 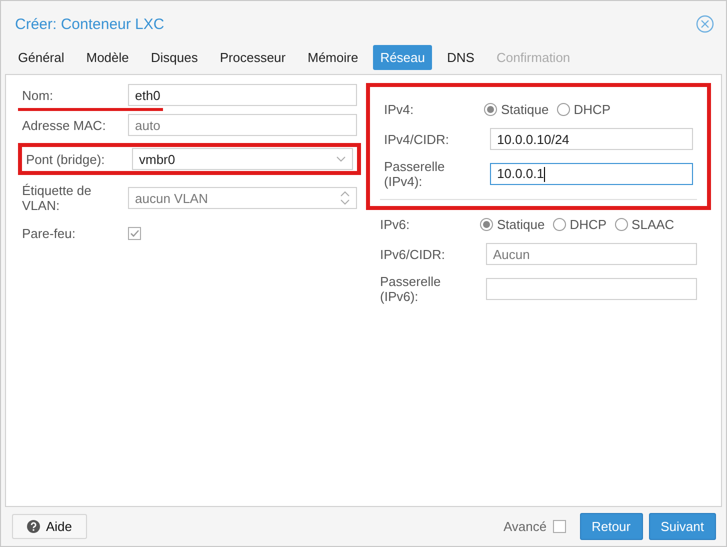 What do you see at coordinates (41, 57) in the screenshot?
I see `tab: Général` at bounding box center [41, 57].